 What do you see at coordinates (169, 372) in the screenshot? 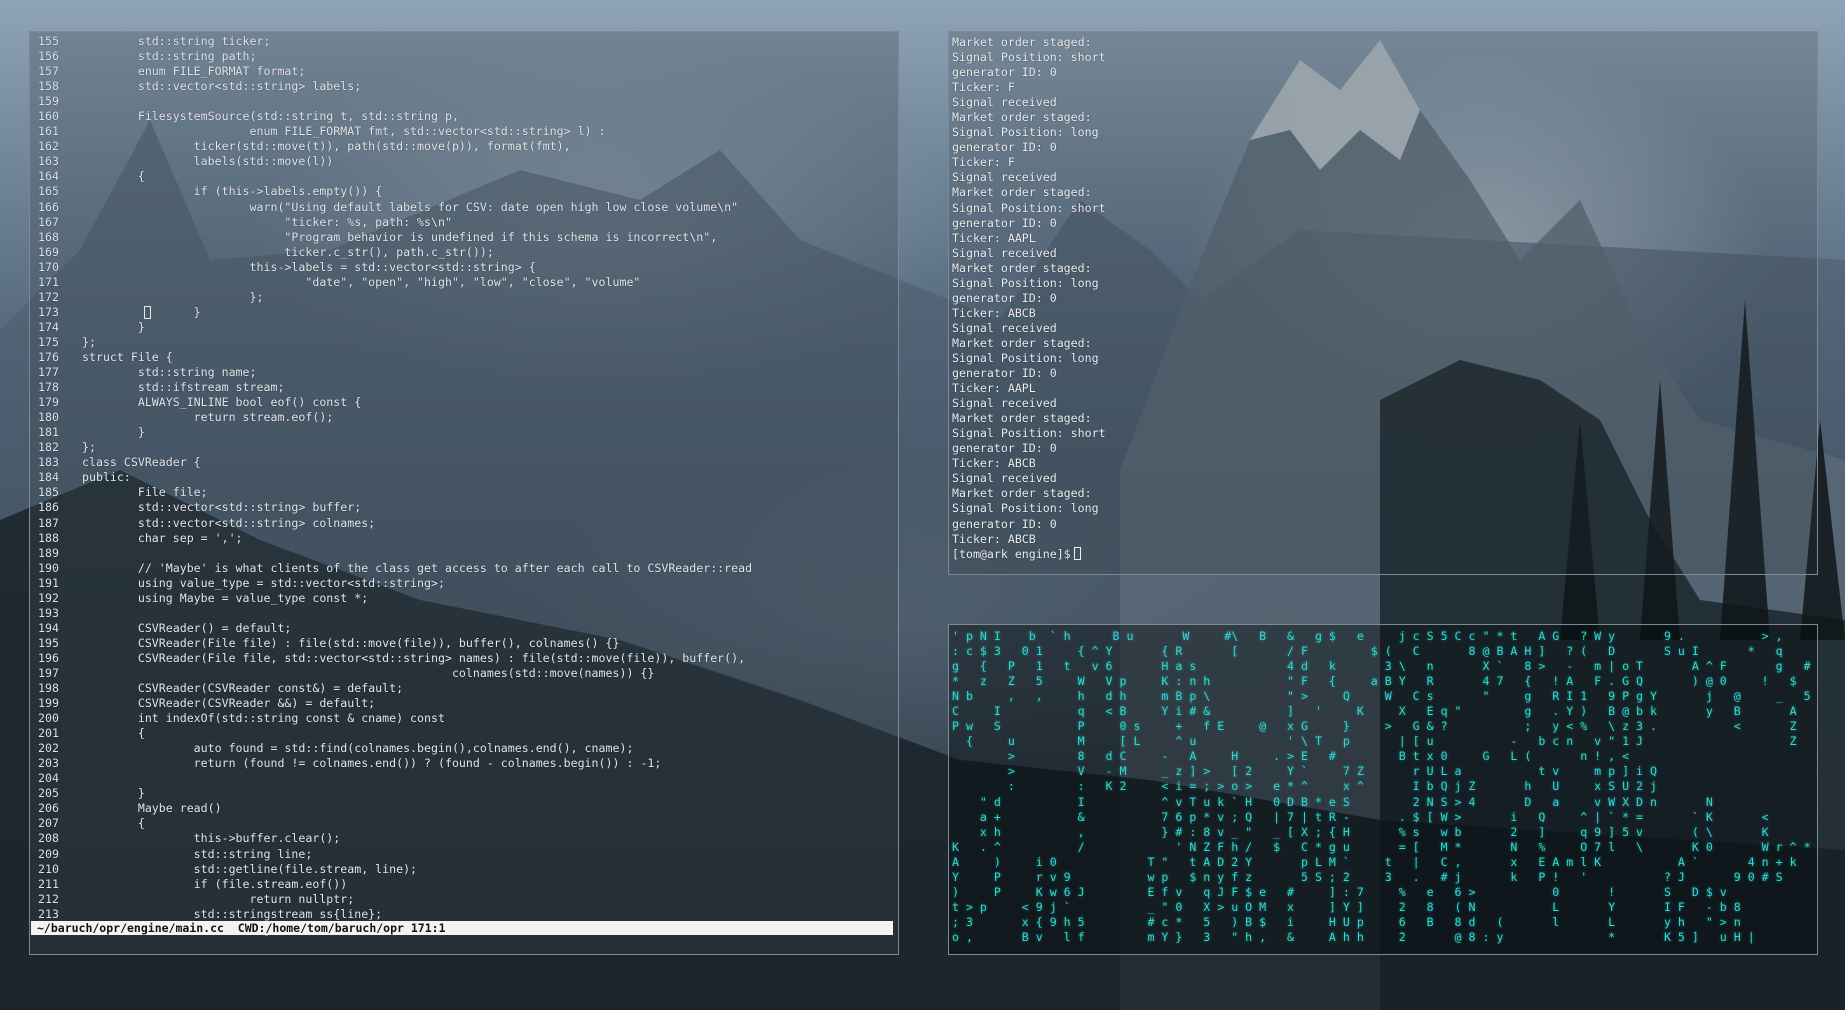
I see `line-text: std::string name;` at bounding box center [169, 372].